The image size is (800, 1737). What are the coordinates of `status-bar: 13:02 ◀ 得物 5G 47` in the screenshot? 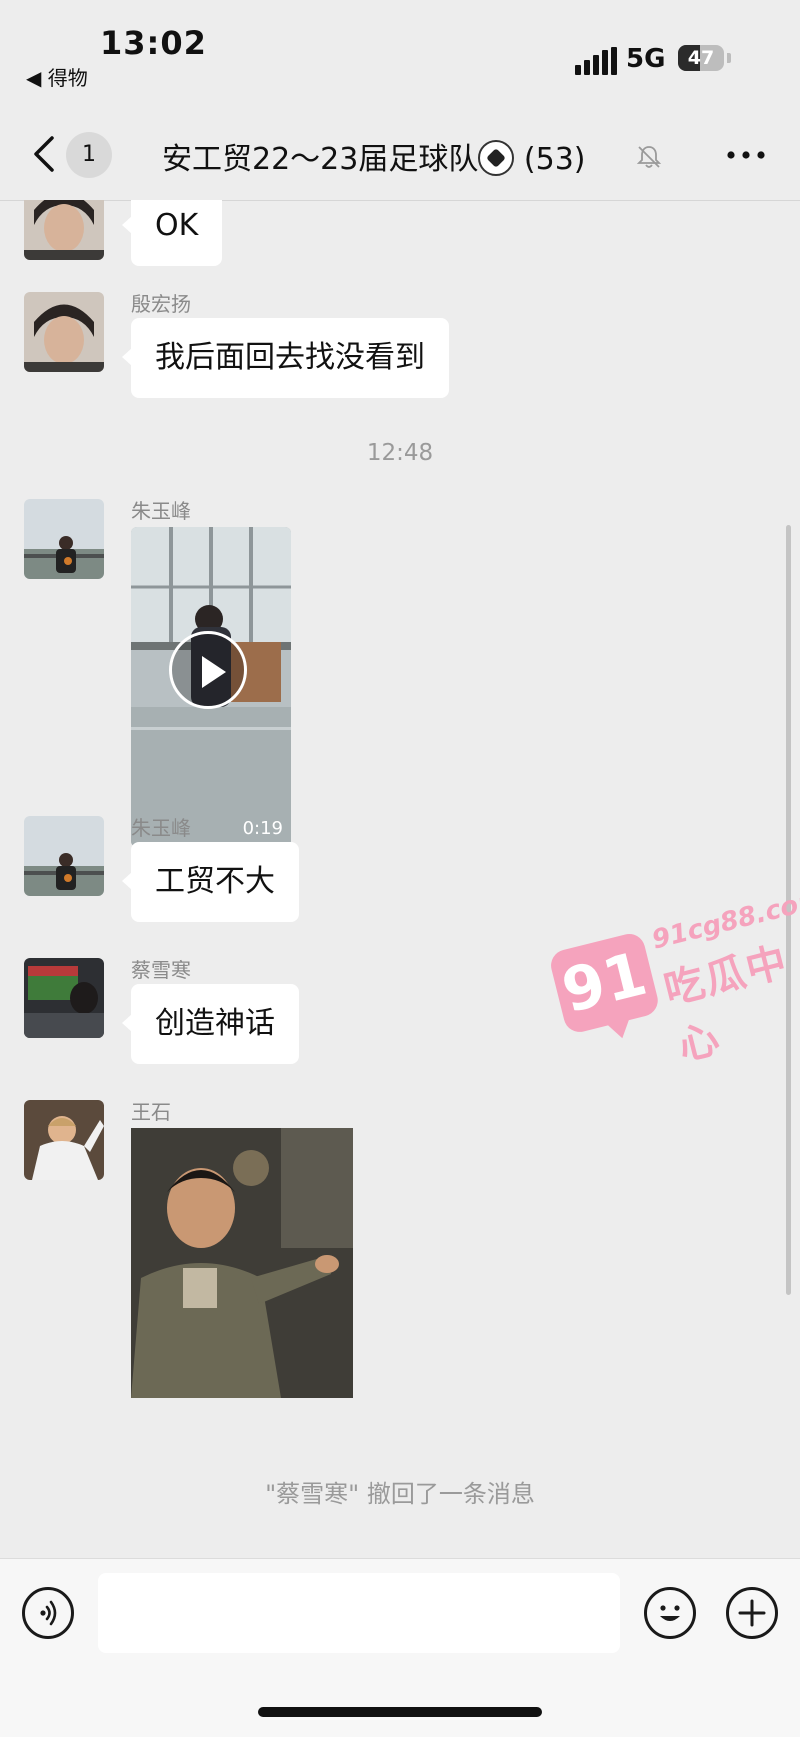 It's located at (400, 55).